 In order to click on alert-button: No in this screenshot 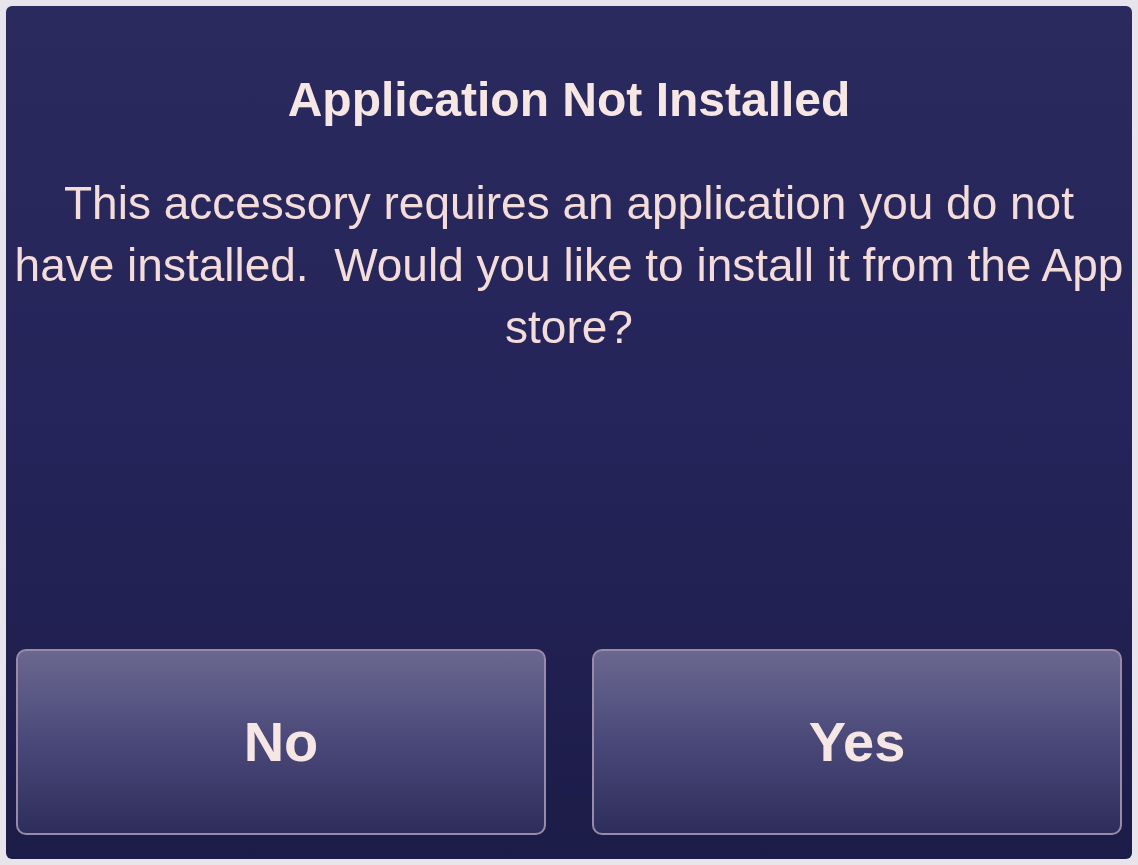, I will do `click(281, 742)`.